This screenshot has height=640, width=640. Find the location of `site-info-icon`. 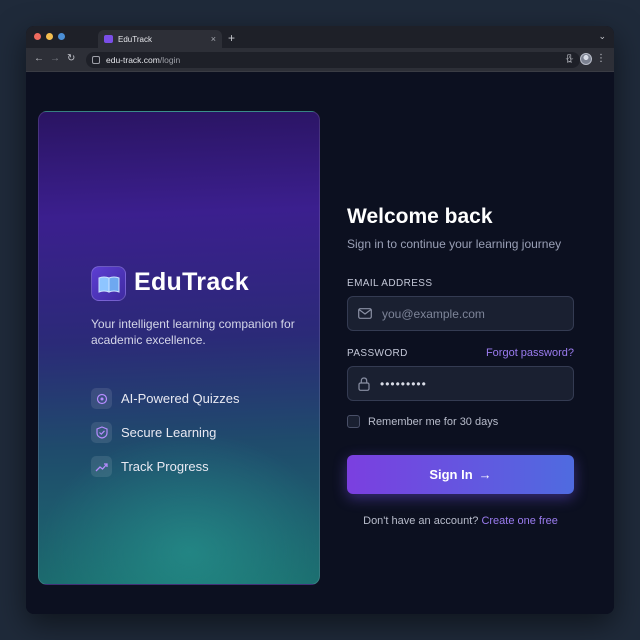

site-info-icon is located at coordinates (96, 60).